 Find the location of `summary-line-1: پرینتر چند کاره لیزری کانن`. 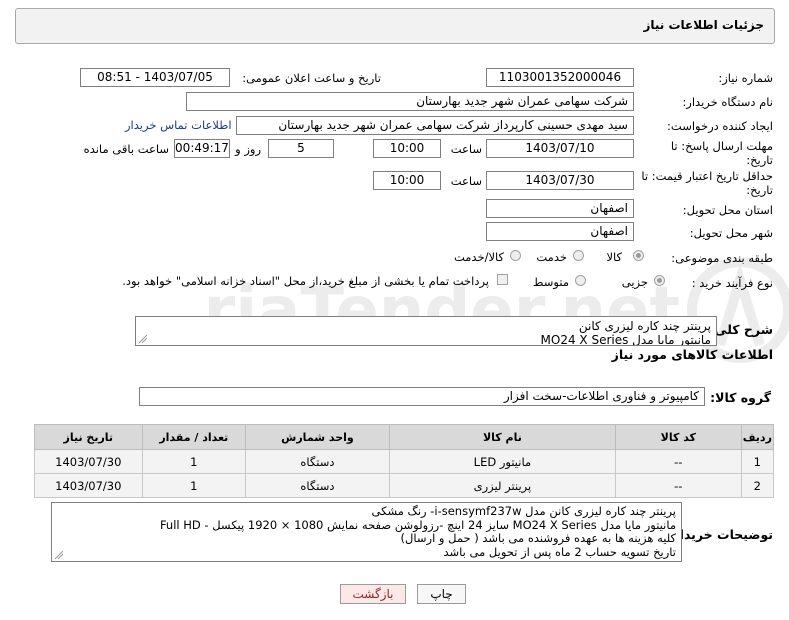

summary-line-1: پرینتر چند کاره لیزری کانن is located at coordinates (644, 326).